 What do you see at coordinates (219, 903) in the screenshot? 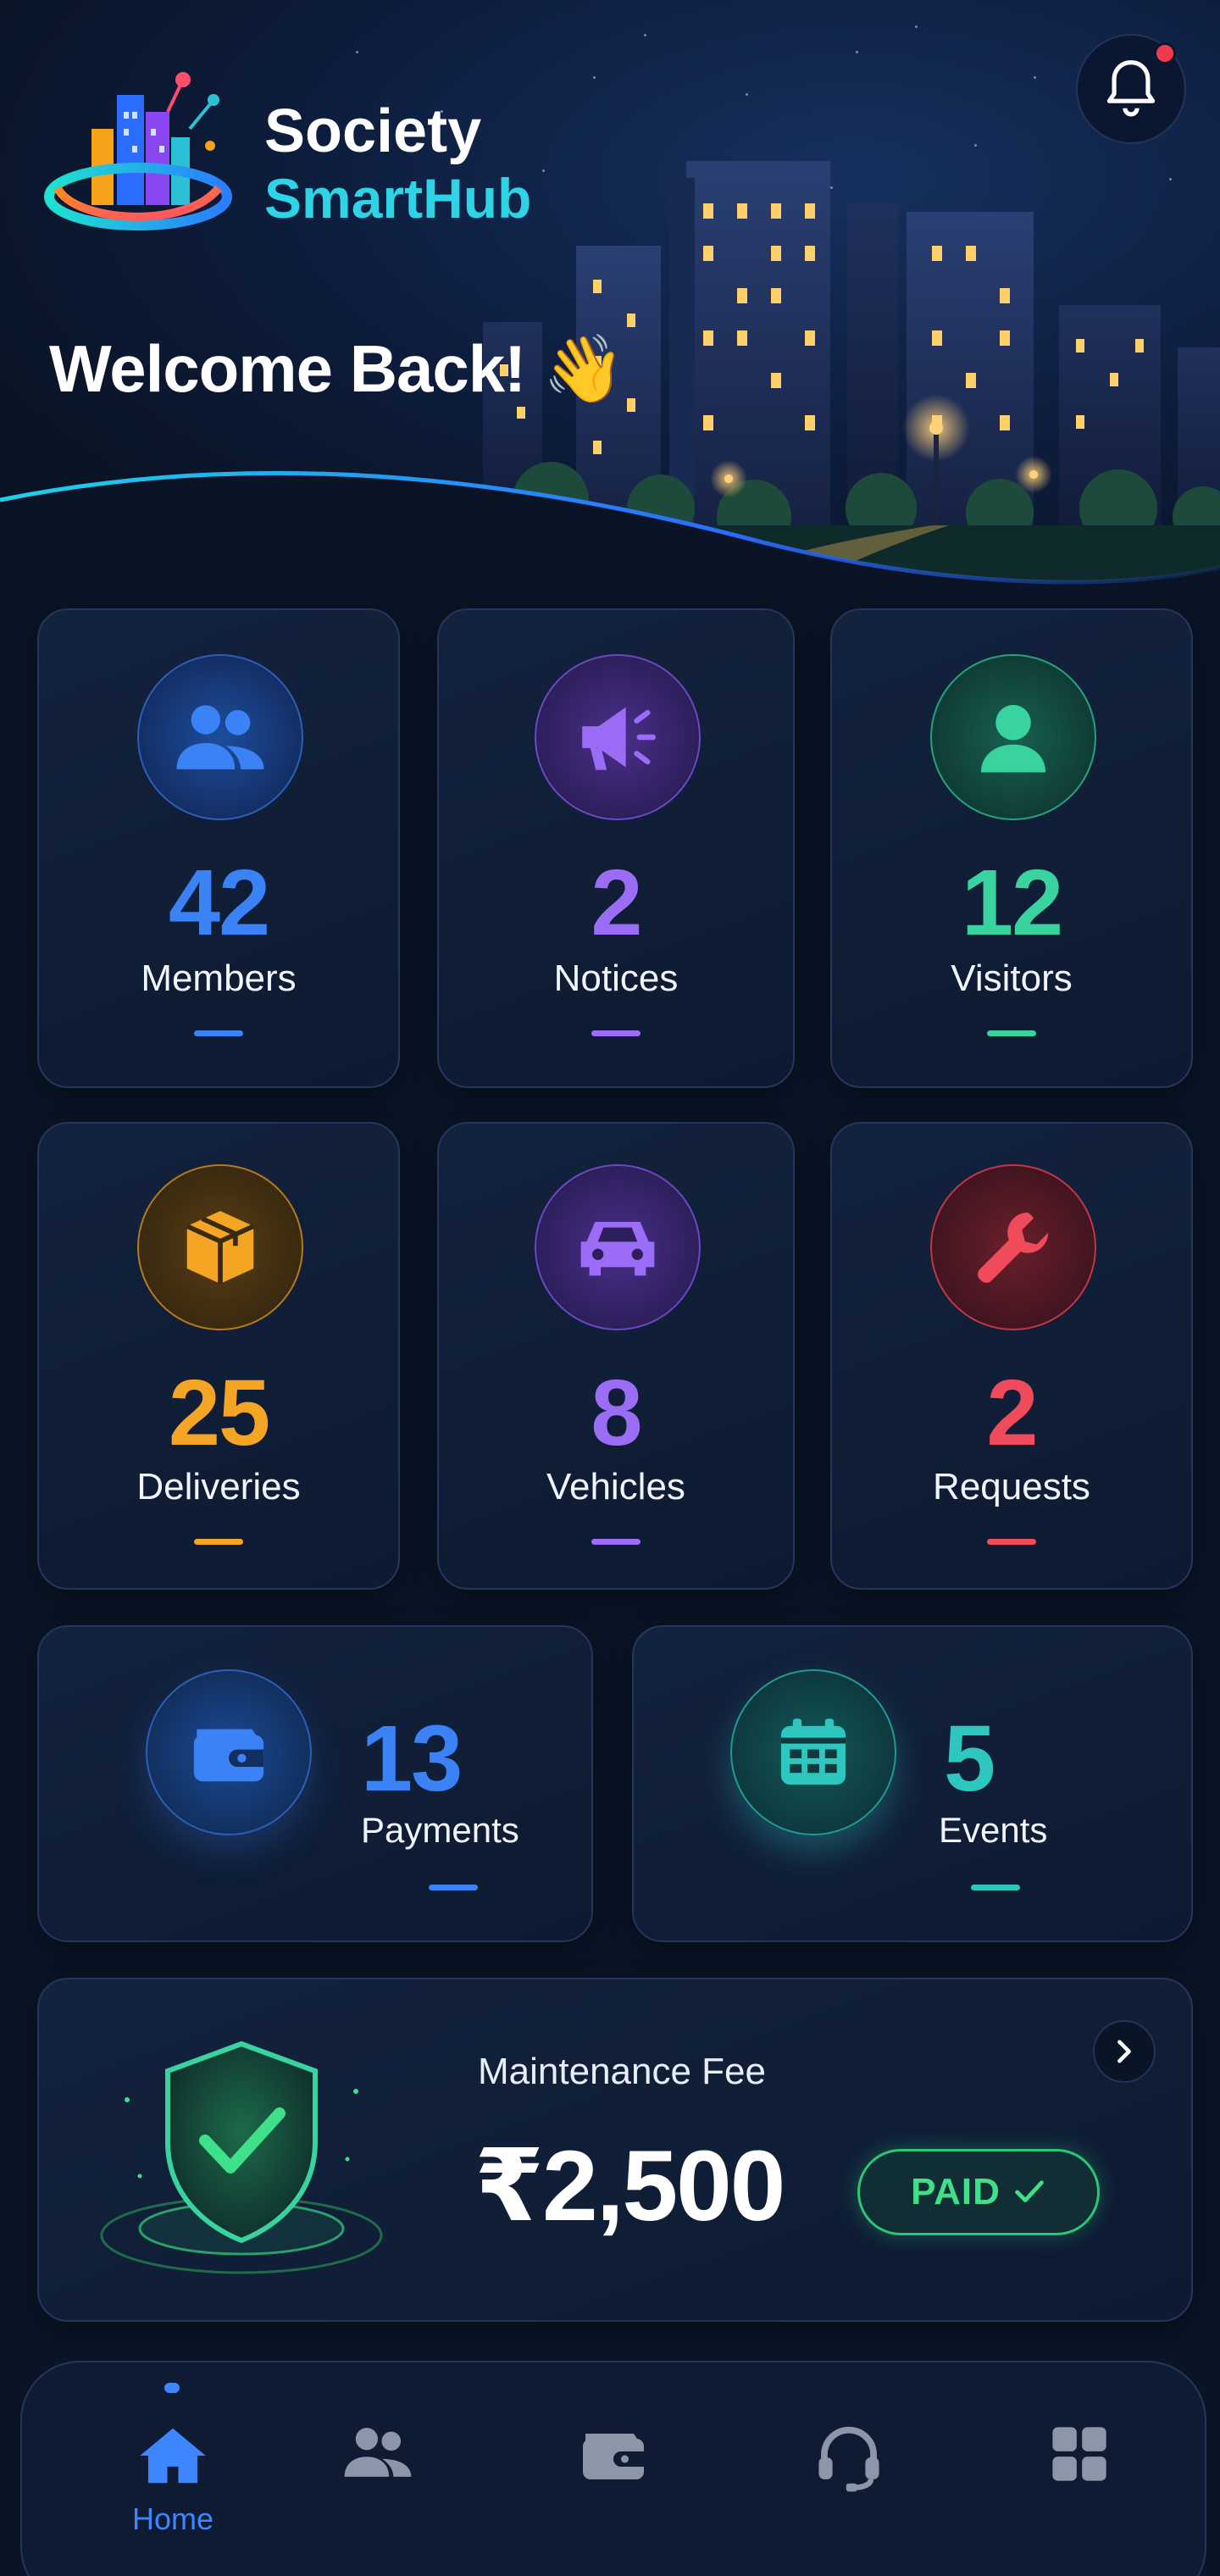
I see `members-count: 42` at bounding box center [219, 903].